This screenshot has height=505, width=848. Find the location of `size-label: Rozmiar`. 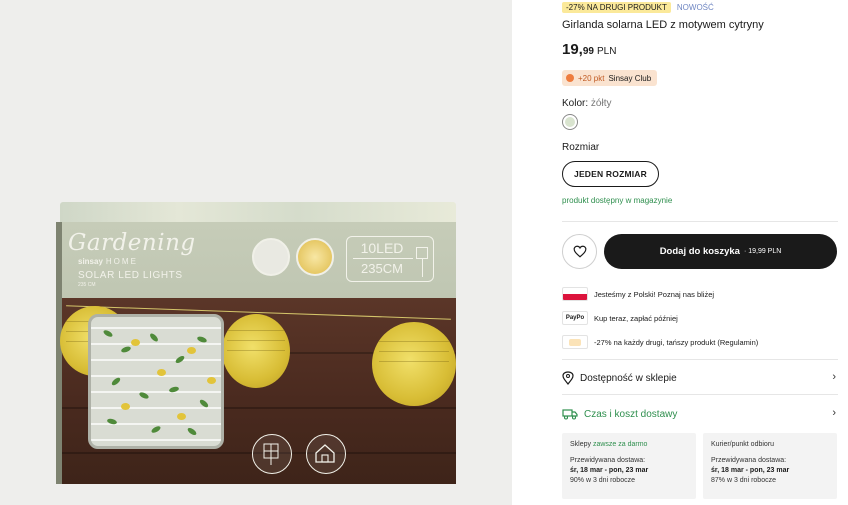

size-label: Rozmiar is located at coordinates (581, 147).